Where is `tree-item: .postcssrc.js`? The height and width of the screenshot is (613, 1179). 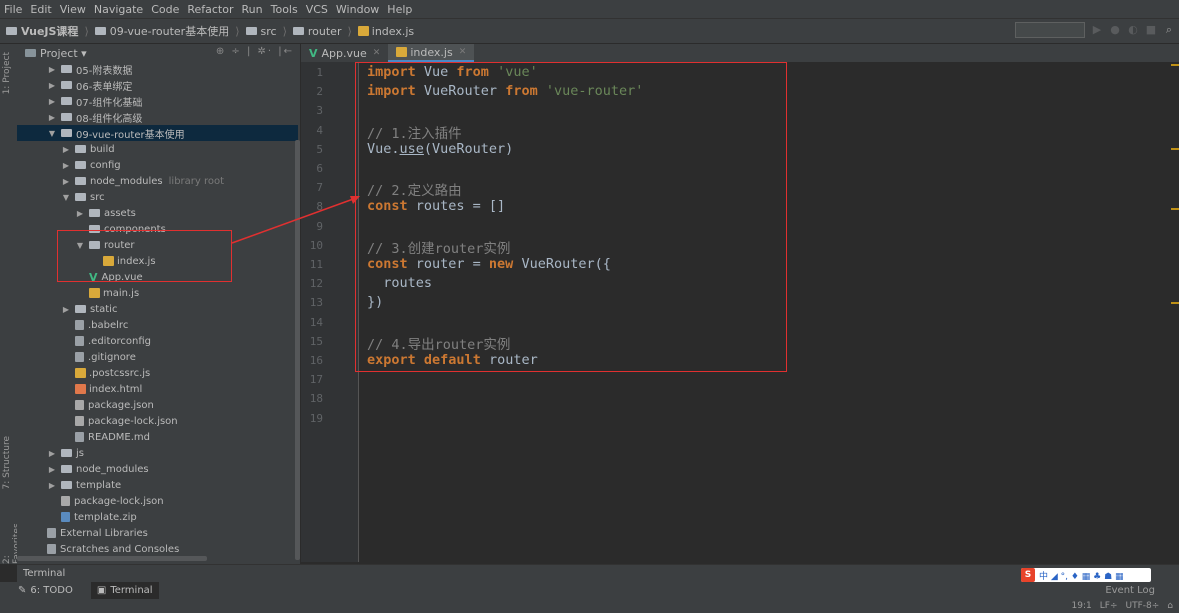
tree-item: .postcssrc.js is located at coordinates (157, 373).